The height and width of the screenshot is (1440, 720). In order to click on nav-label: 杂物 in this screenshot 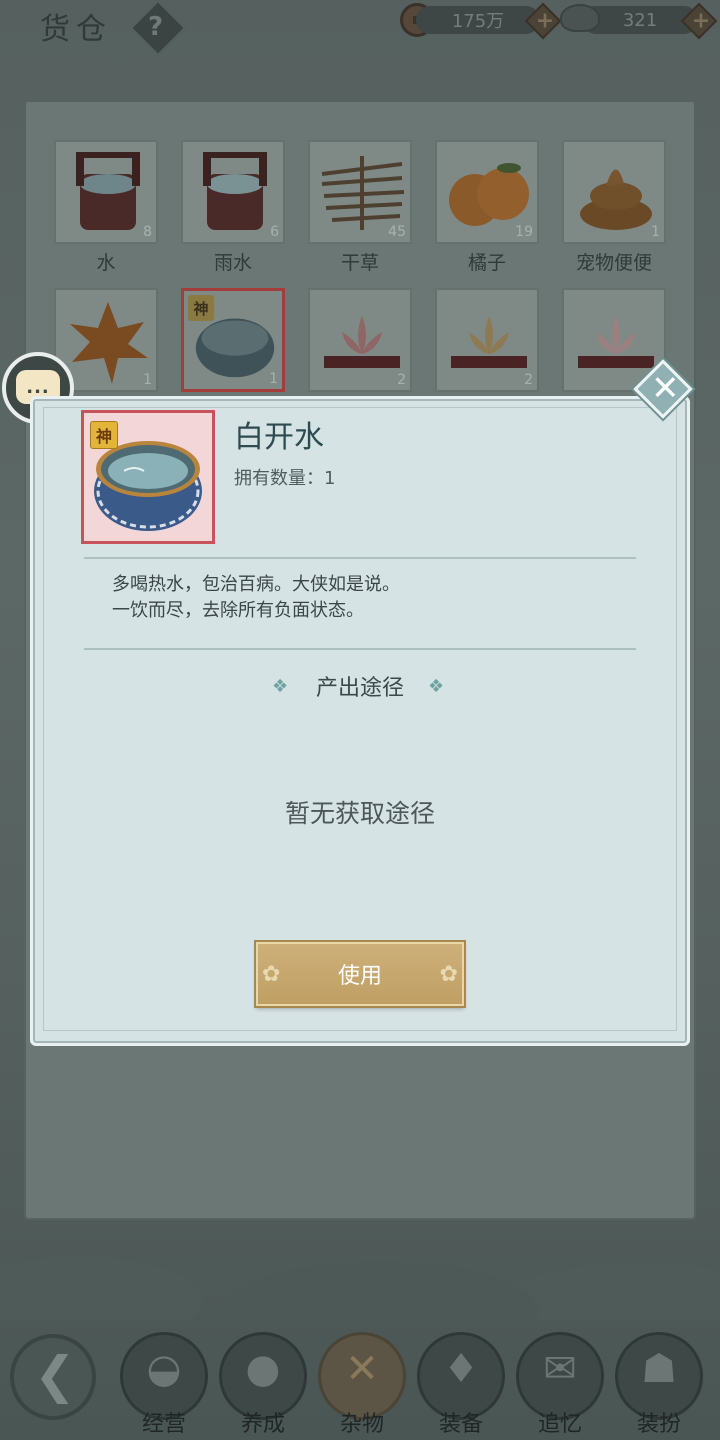, I will do `click(361, 1424)`.